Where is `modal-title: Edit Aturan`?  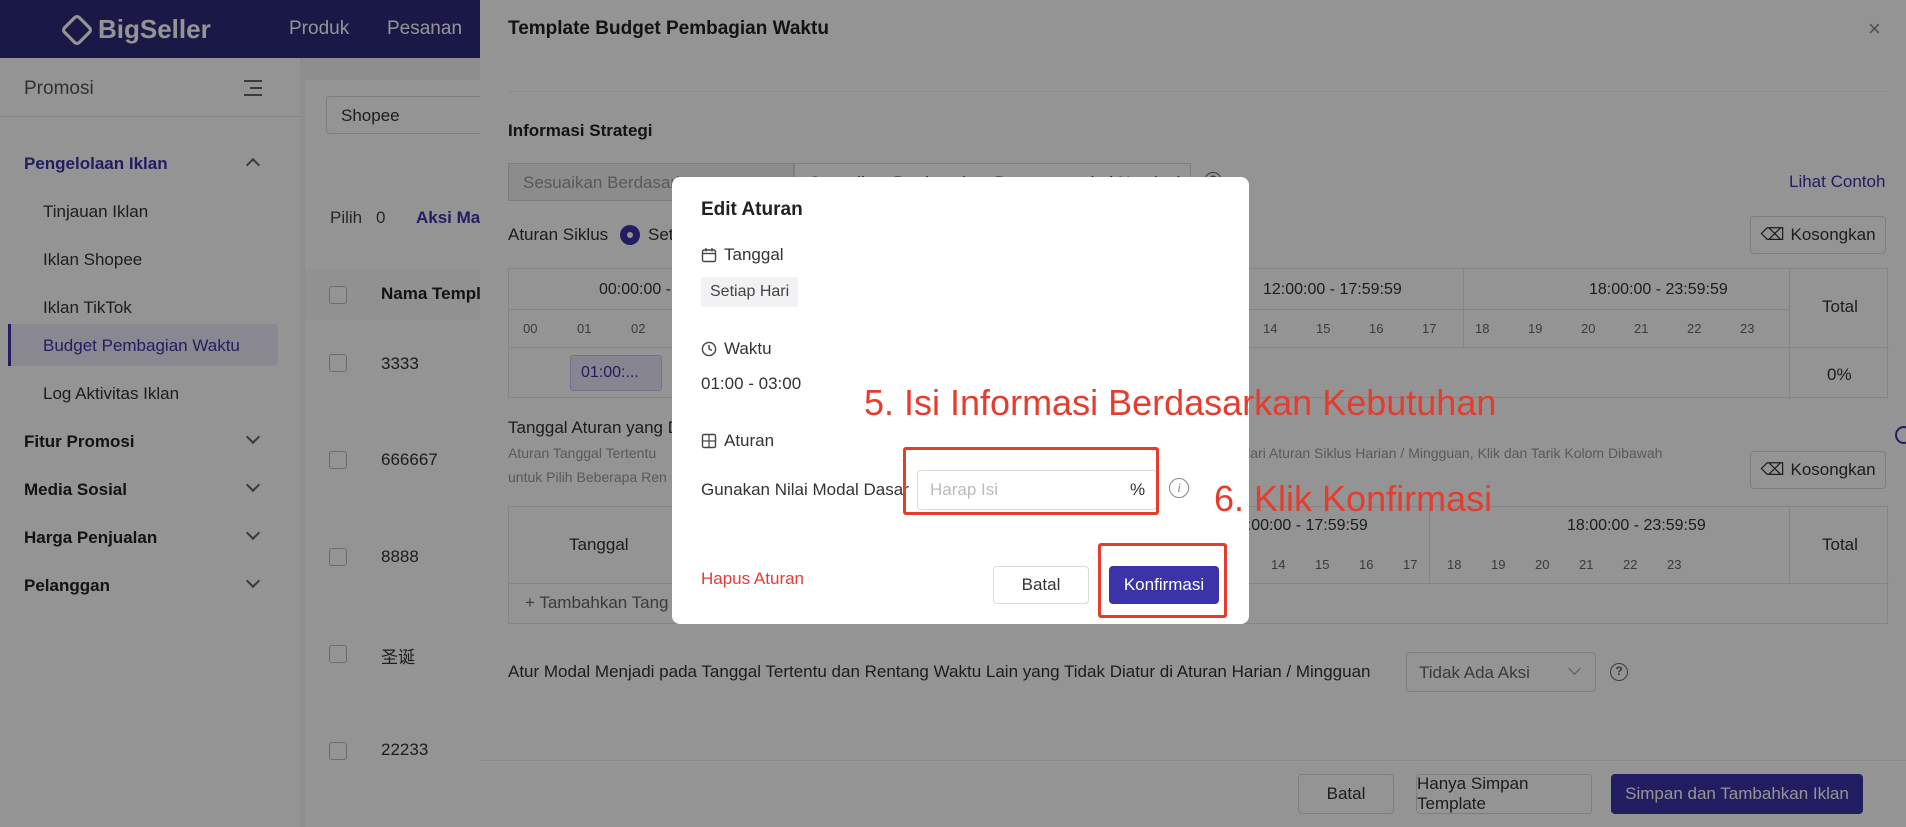
modal-title: Edit Aturan is located at coordinates (752, 209).